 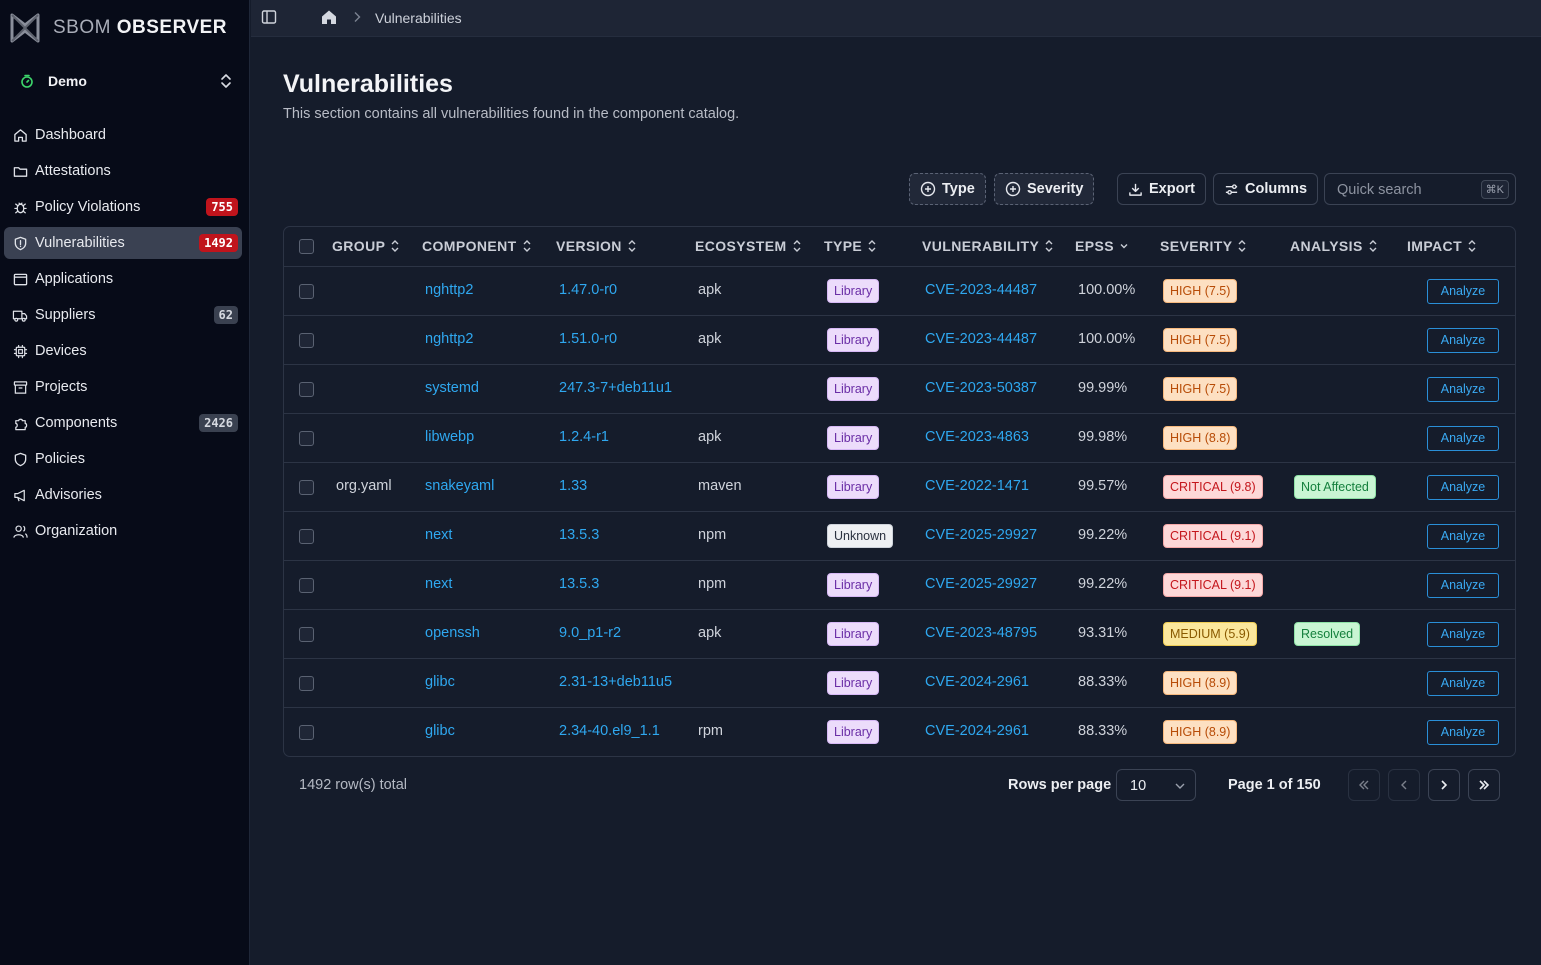 What do you see at coordinates (225, 315) in the screenshot?
I see `suppliers-count-badge: 62` at bounding box center [225, 315].